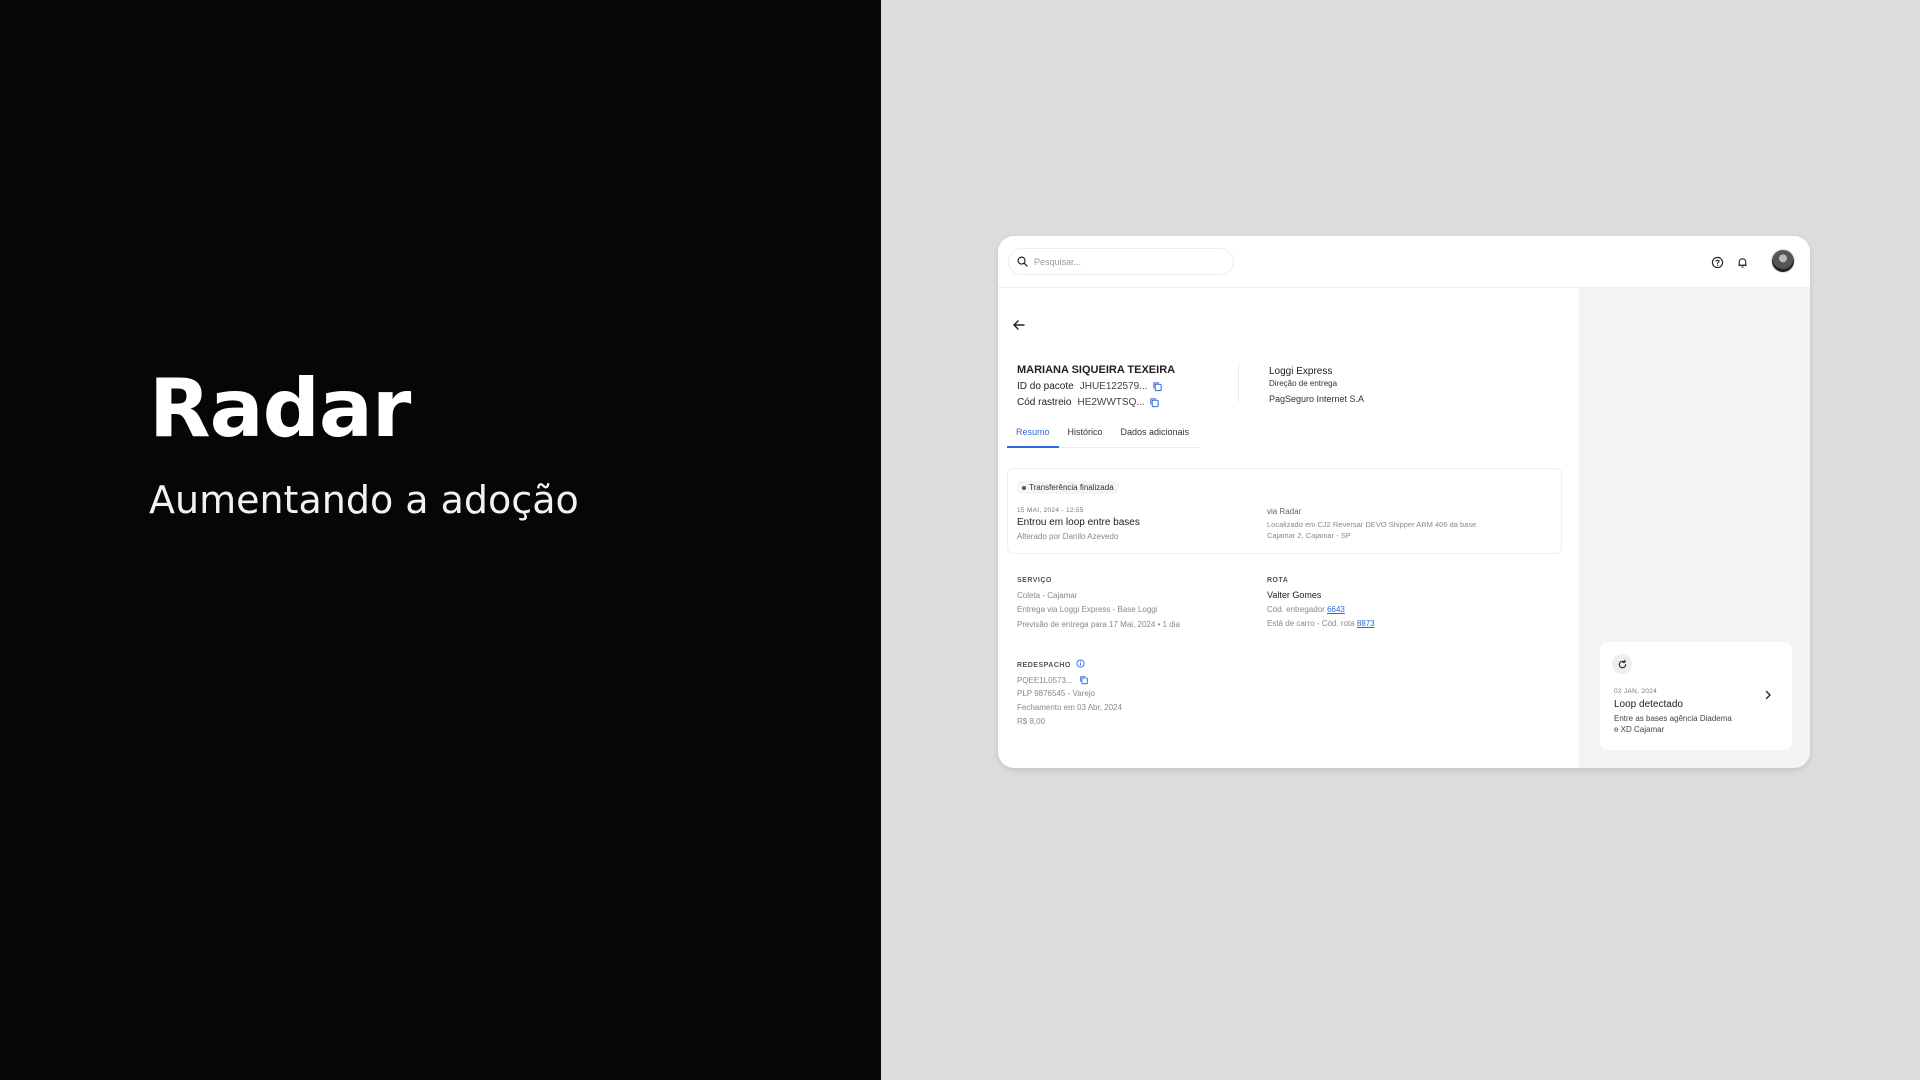  What do you see at coordinates (364, 500) in the screenshot?
I see `hero-subtitle: Aumentando a adoção` at bounding box center [364, 500].